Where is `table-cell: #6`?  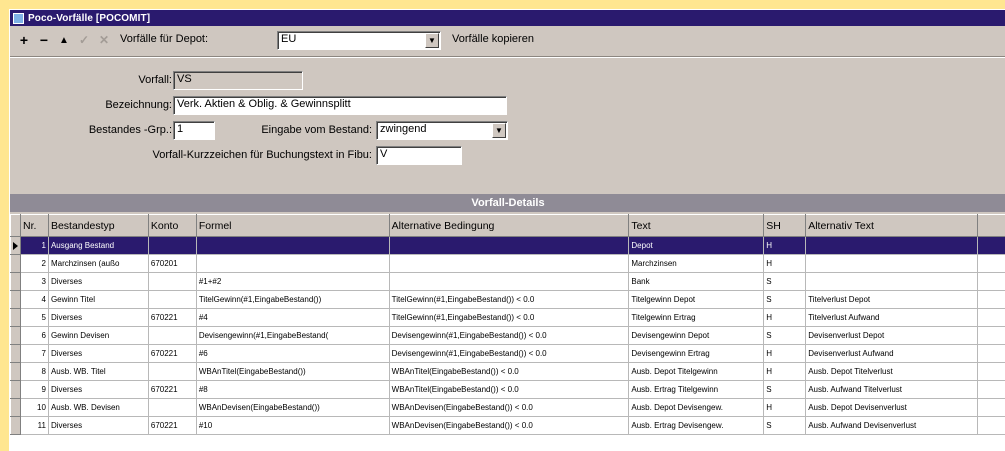
table-cell: #6 is located at coordinates (292, 354).